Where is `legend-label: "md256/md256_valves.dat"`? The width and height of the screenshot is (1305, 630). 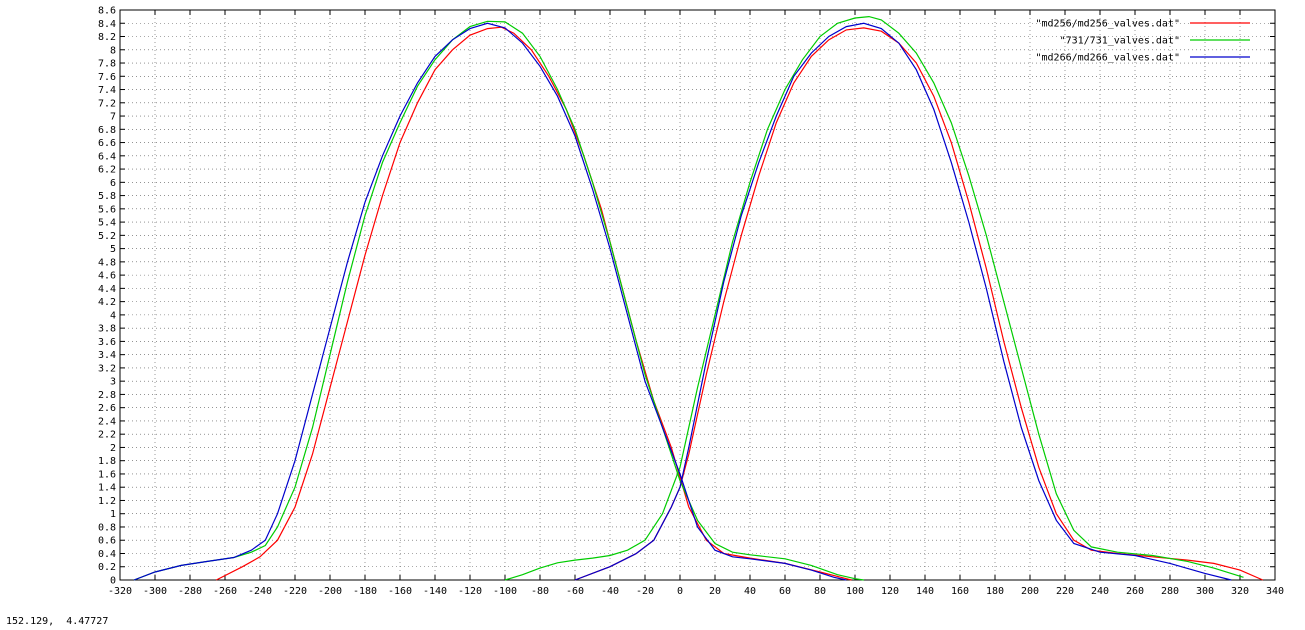 legend-label: "md256/md256_valves.dat" is located at coordinates (1108, 24).